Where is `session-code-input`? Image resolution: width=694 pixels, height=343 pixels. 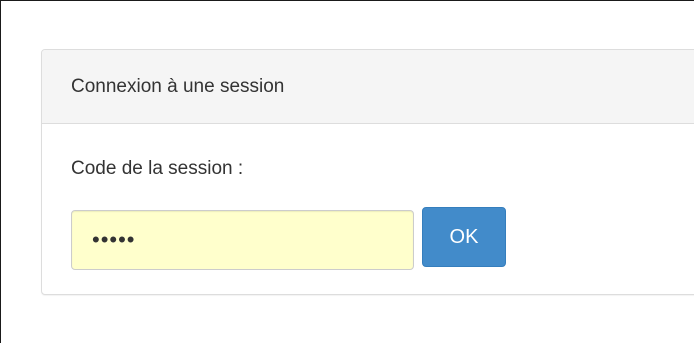
session-code-input is located at coordinates (242, 240).